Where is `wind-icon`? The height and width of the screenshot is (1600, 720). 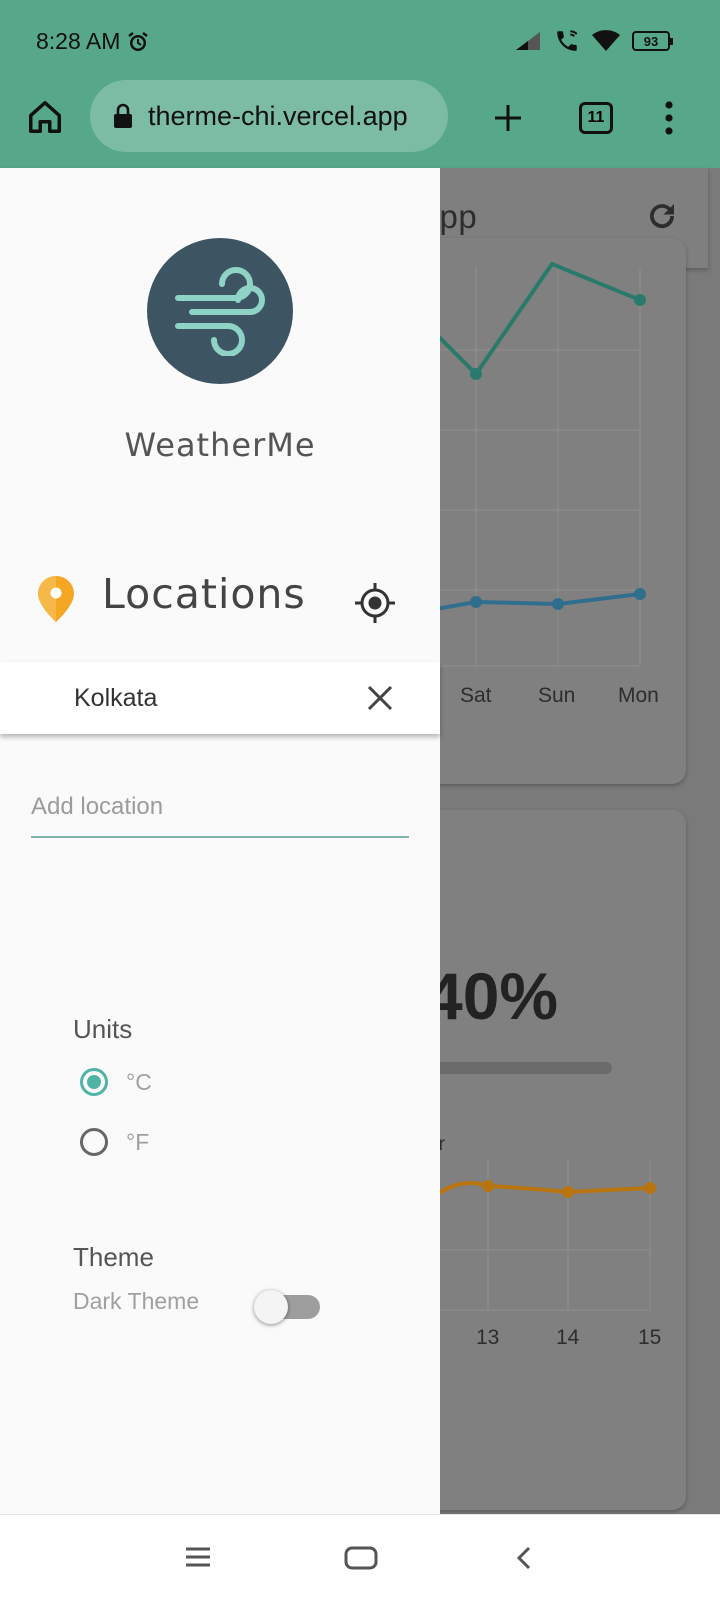 wind-icon is located at coordinates (220, 311).